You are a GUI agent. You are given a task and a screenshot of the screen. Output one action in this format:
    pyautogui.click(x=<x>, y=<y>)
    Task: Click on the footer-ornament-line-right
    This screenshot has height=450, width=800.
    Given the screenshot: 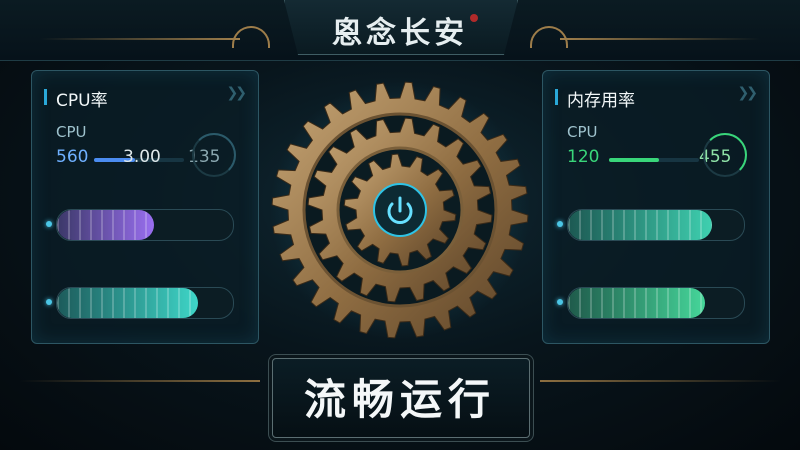 What is the action you would take?
    pyautogui.click(x=660, y=381)
    